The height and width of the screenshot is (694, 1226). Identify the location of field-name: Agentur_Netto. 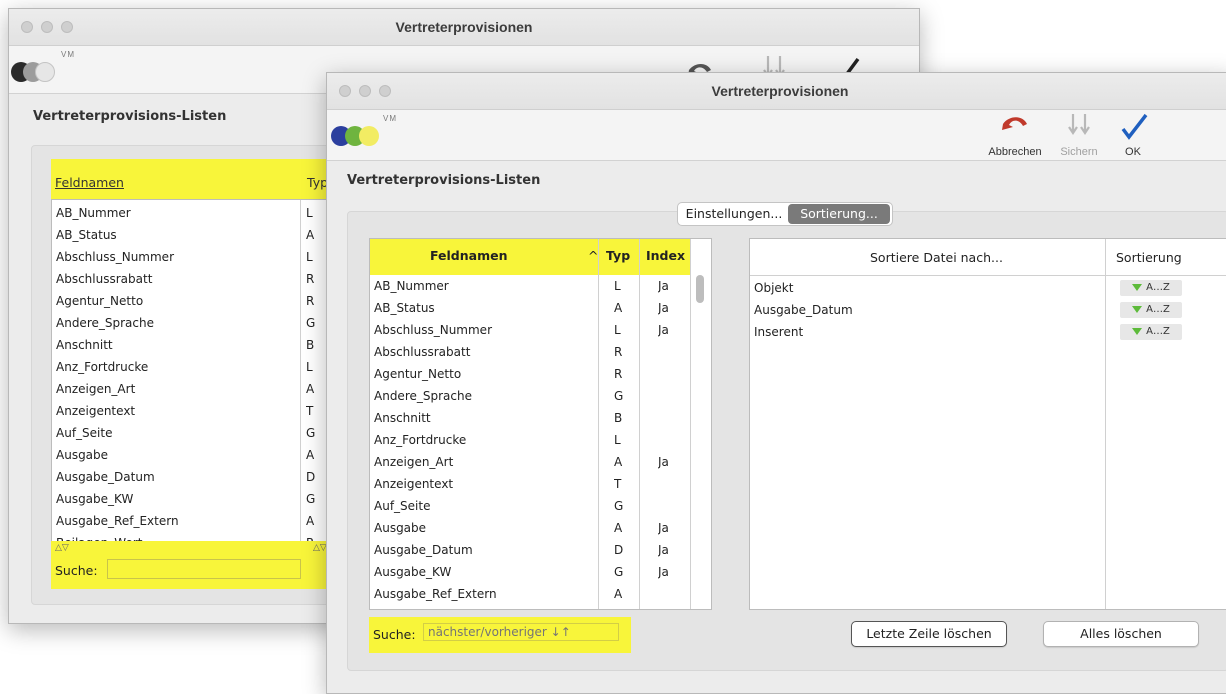
(100, 301).